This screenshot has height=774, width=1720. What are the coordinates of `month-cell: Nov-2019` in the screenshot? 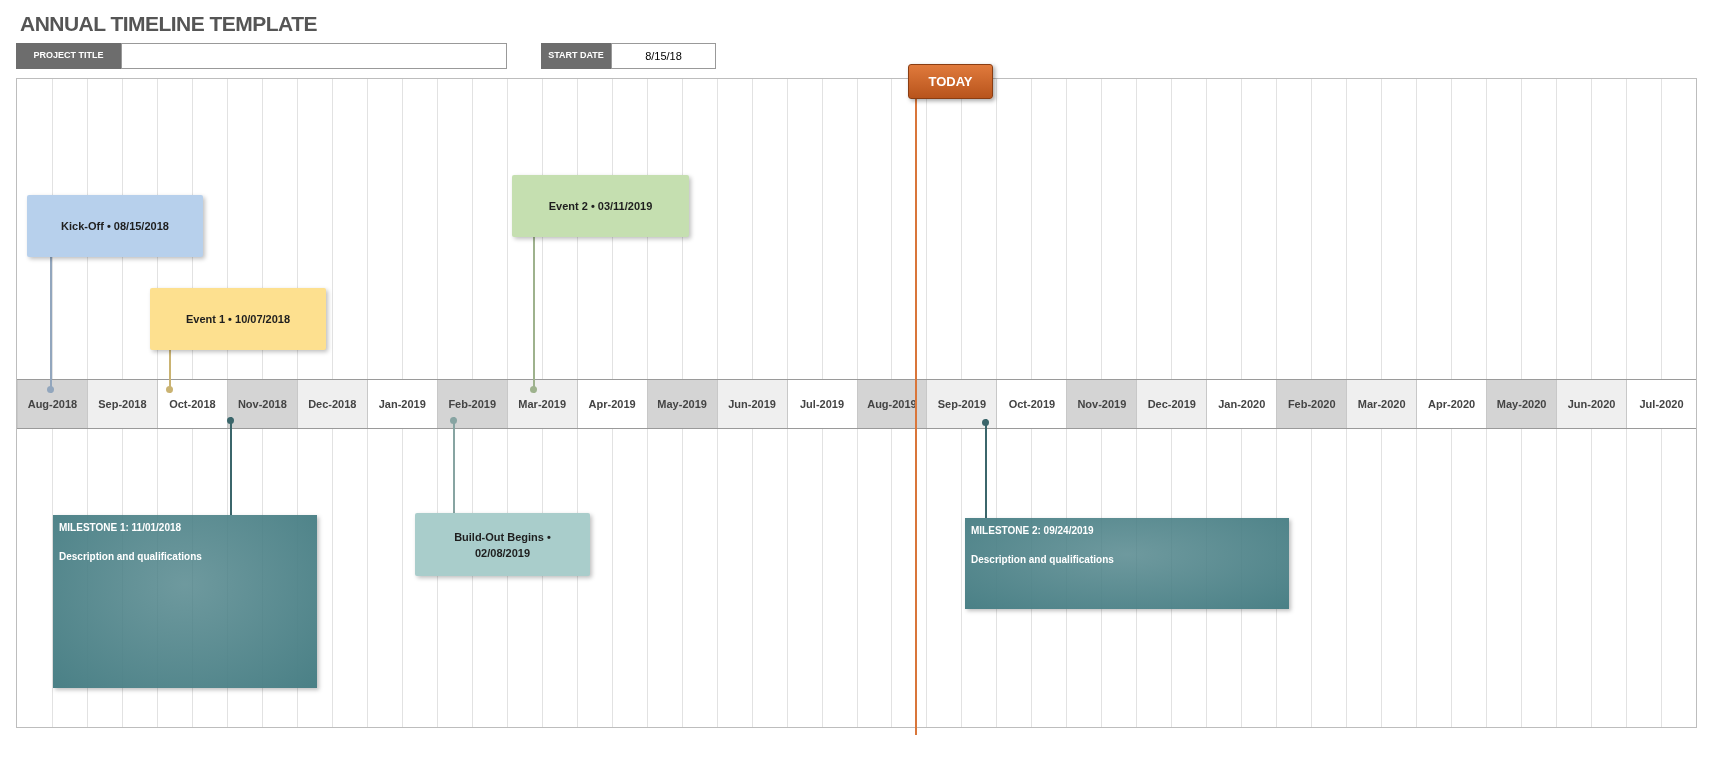 It's located at (1101, 404).